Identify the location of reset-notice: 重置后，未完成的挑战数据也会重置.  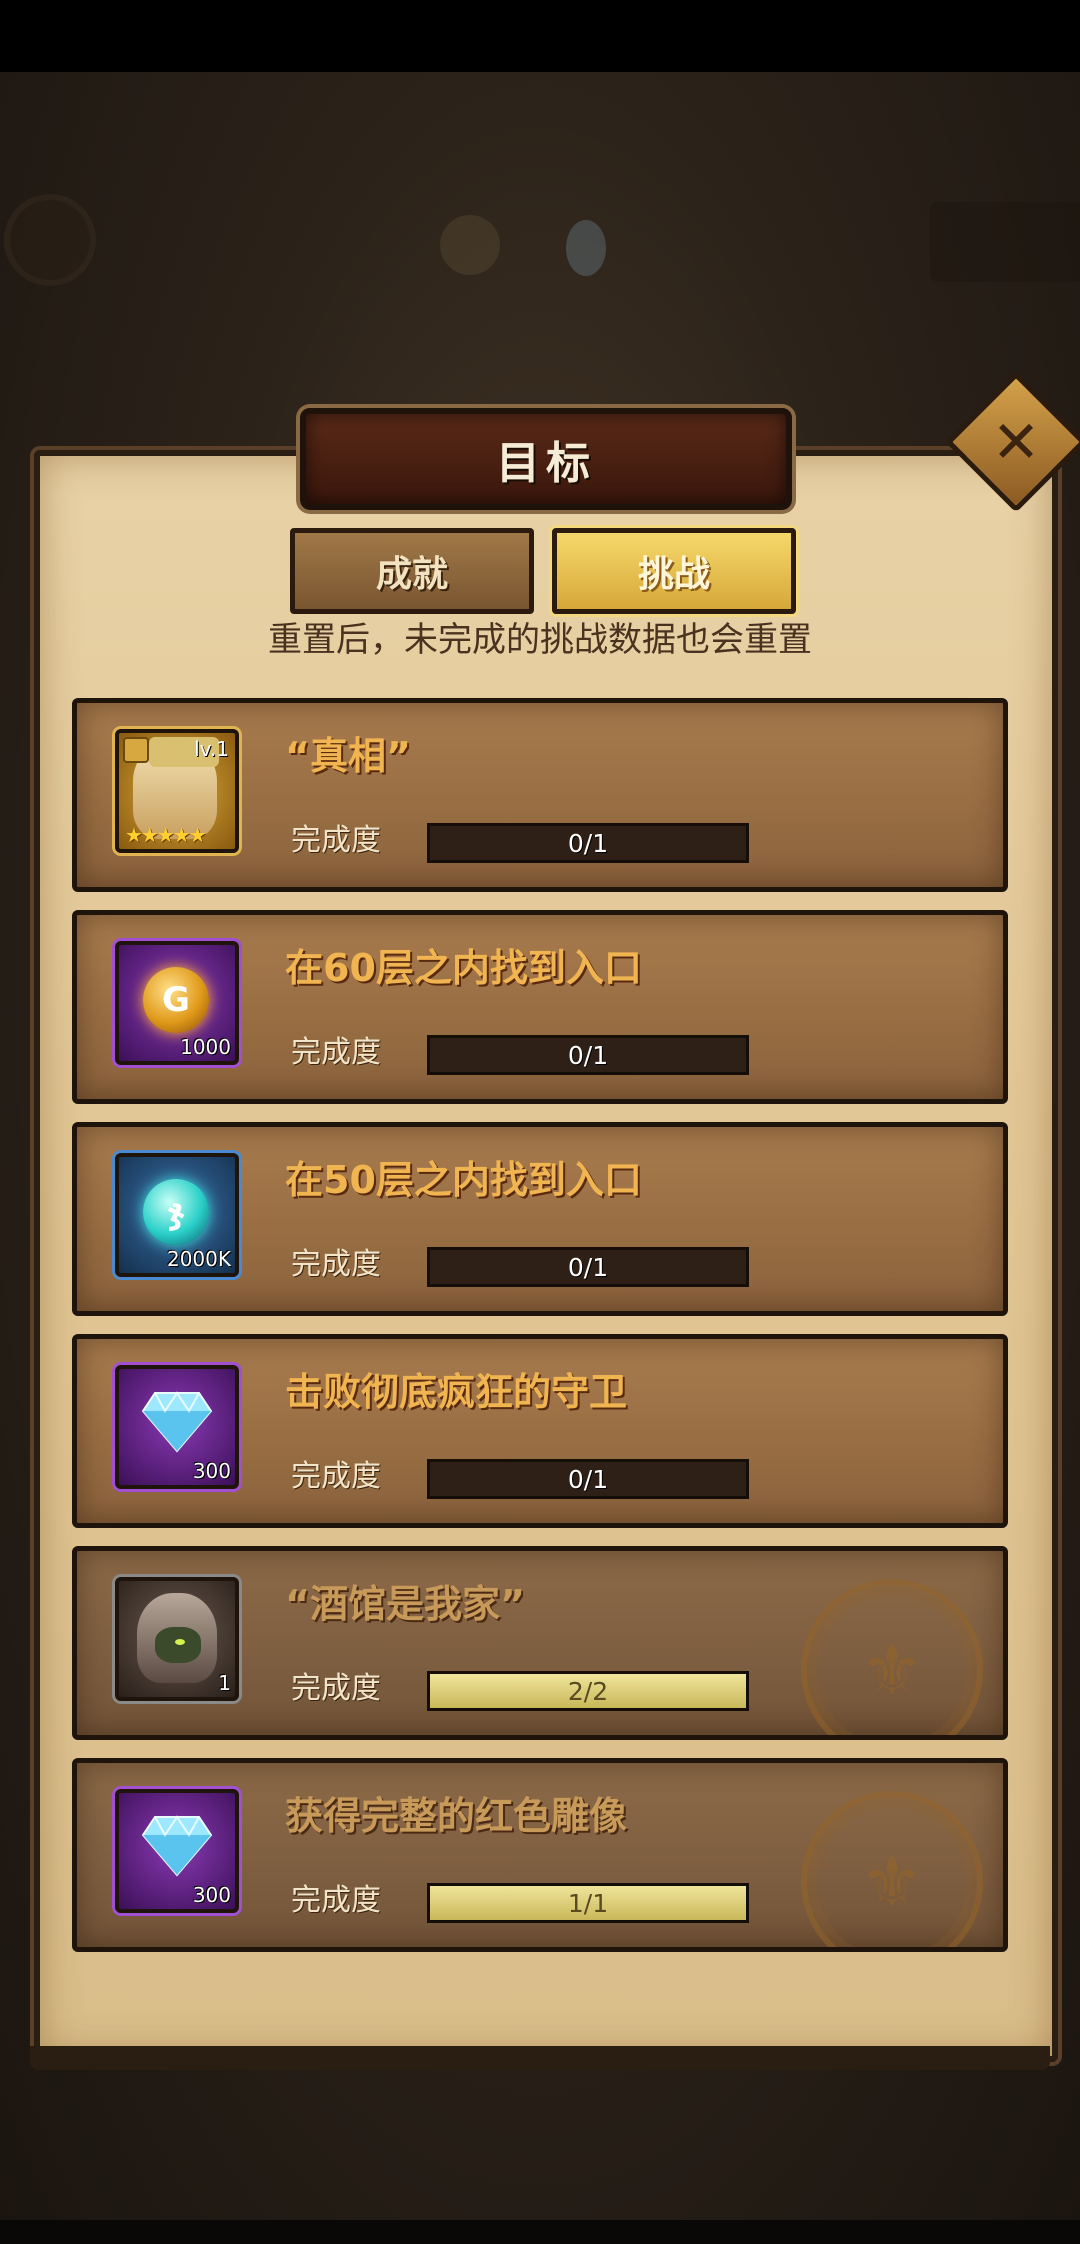
(540, 640).